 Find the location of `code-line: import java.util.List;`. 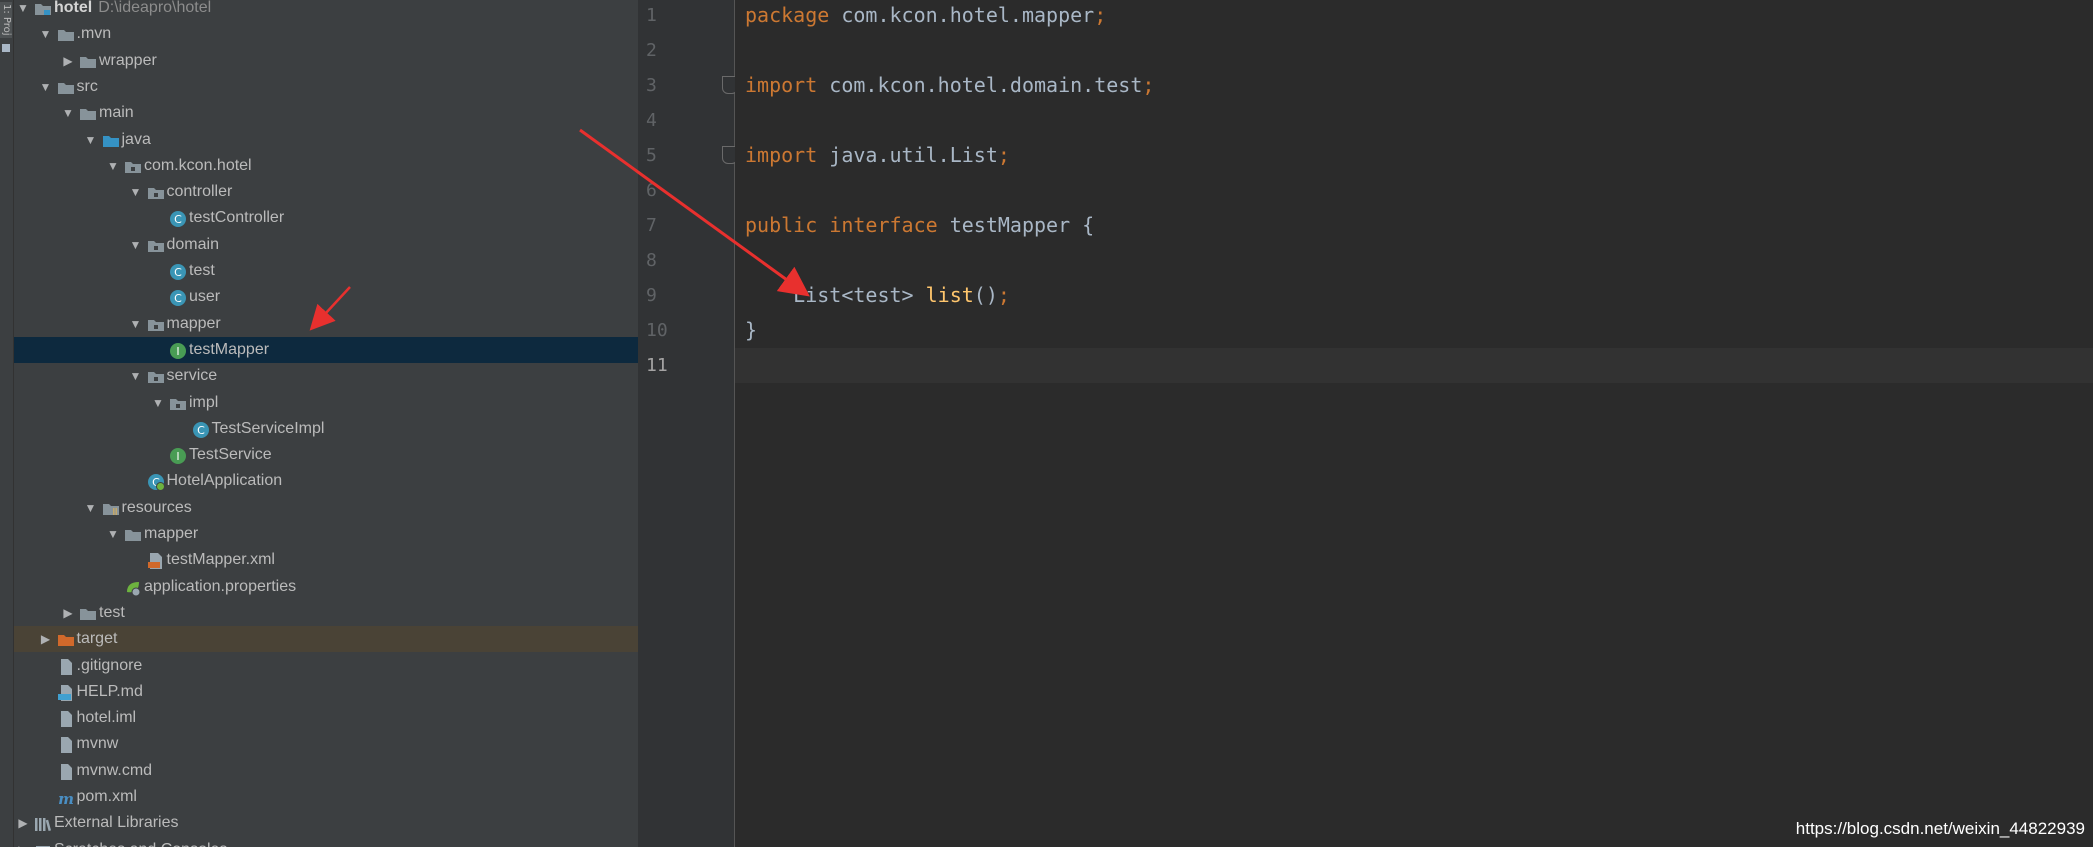

code-line: import java.util.List; is located at coordinates (877, 155).